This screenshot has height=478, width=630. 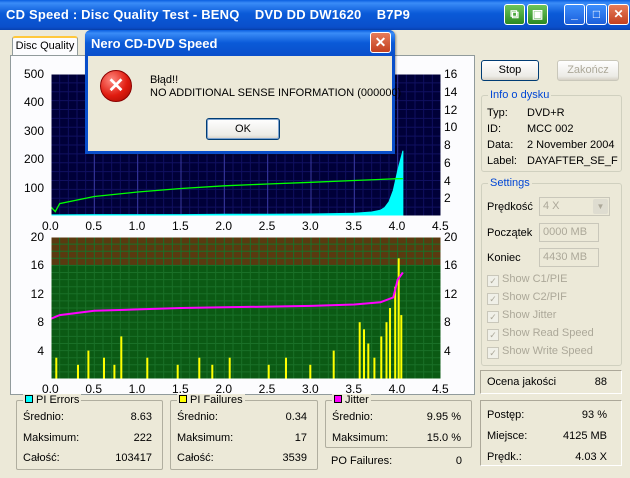 I want to click on pi-errors-avg-value: 8.63, so click(x=141, y=417).